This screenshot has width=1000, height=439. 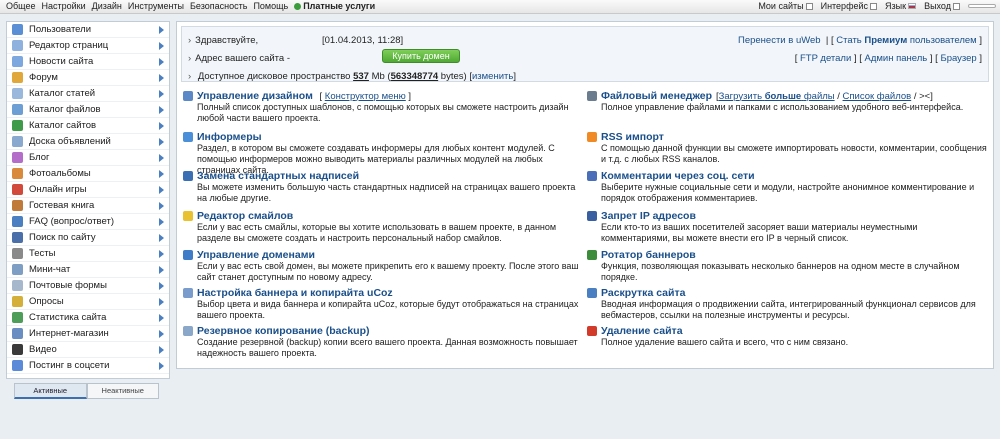 What do you see at coordinates (88, 30) in the screenshot?
I see `sidebar-item: Пользователи` at bounding box center [88, 30].